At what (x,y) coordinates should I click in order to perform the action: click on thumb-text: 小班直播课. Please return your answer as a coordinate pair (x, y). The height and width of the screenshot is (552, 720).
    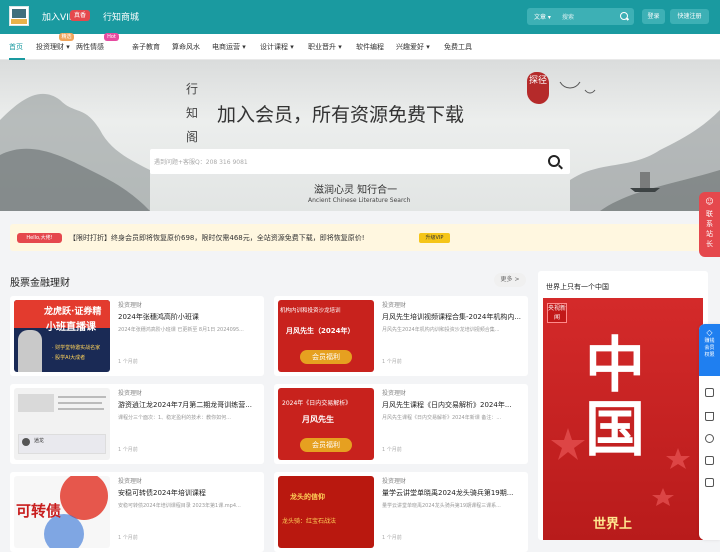
    Looking at the image, I should click on (71, 327).